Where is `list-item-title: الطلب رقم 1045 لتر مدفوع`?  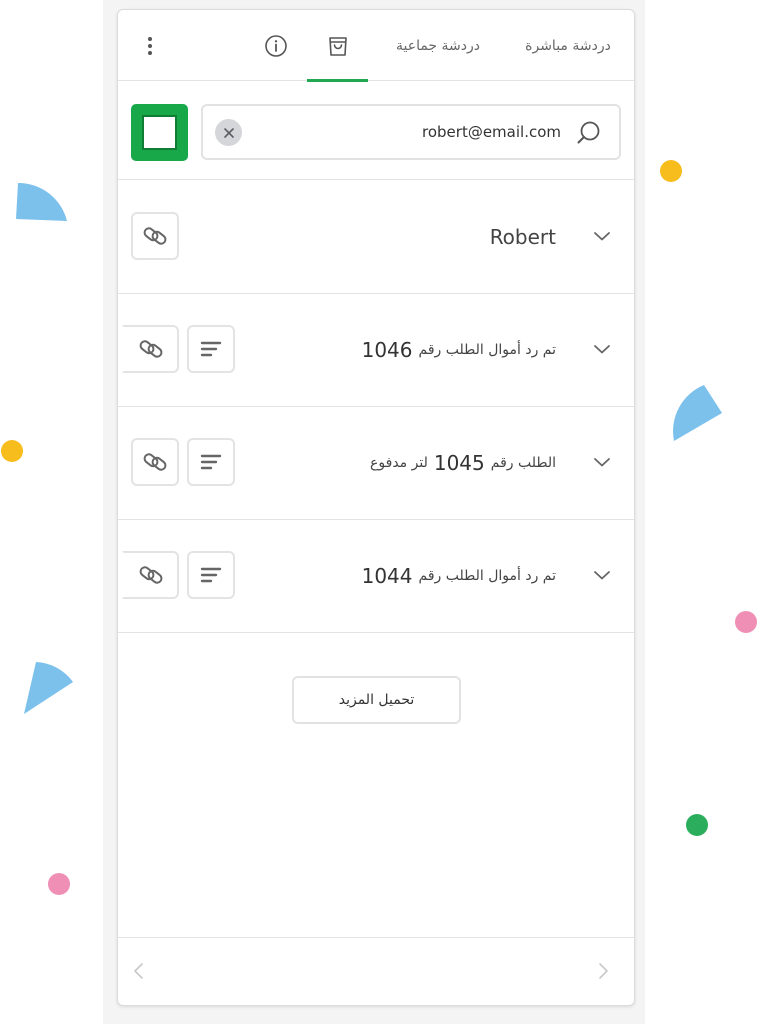 list-item-title: الطلب رقم 1045 لتر مدفوع is located at coordinates (463, 463).